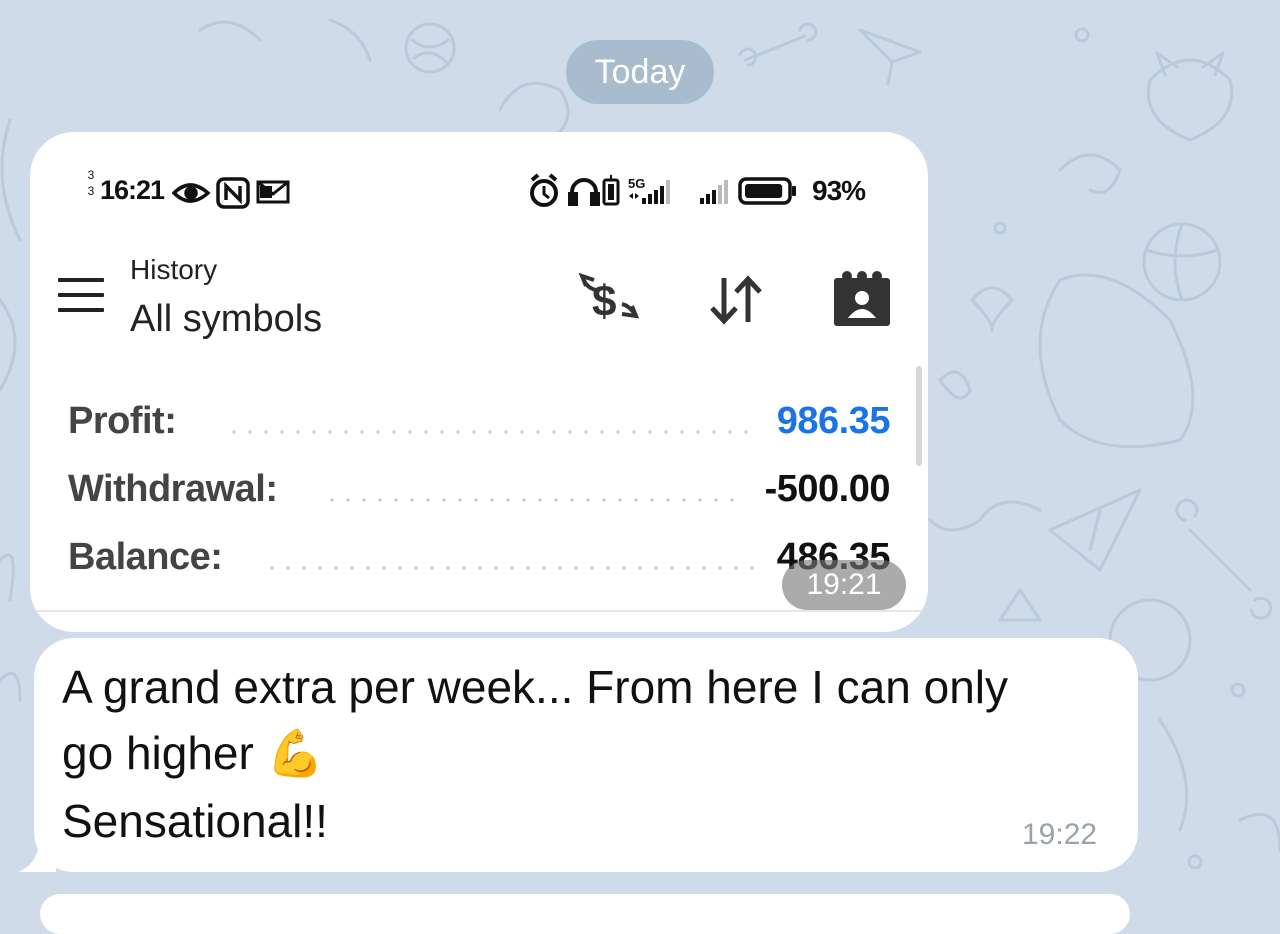  Describe the element at coordinates (479, 425) in the screenshot. I see `profit-row: Profit: 986.35` at that location.